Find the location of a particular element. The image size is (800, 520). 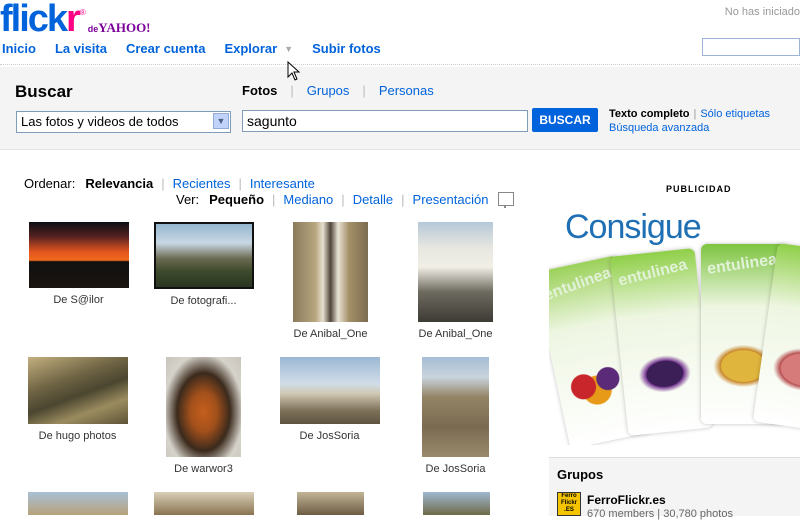

slideshow-icon is located at coordinates (506, 199).